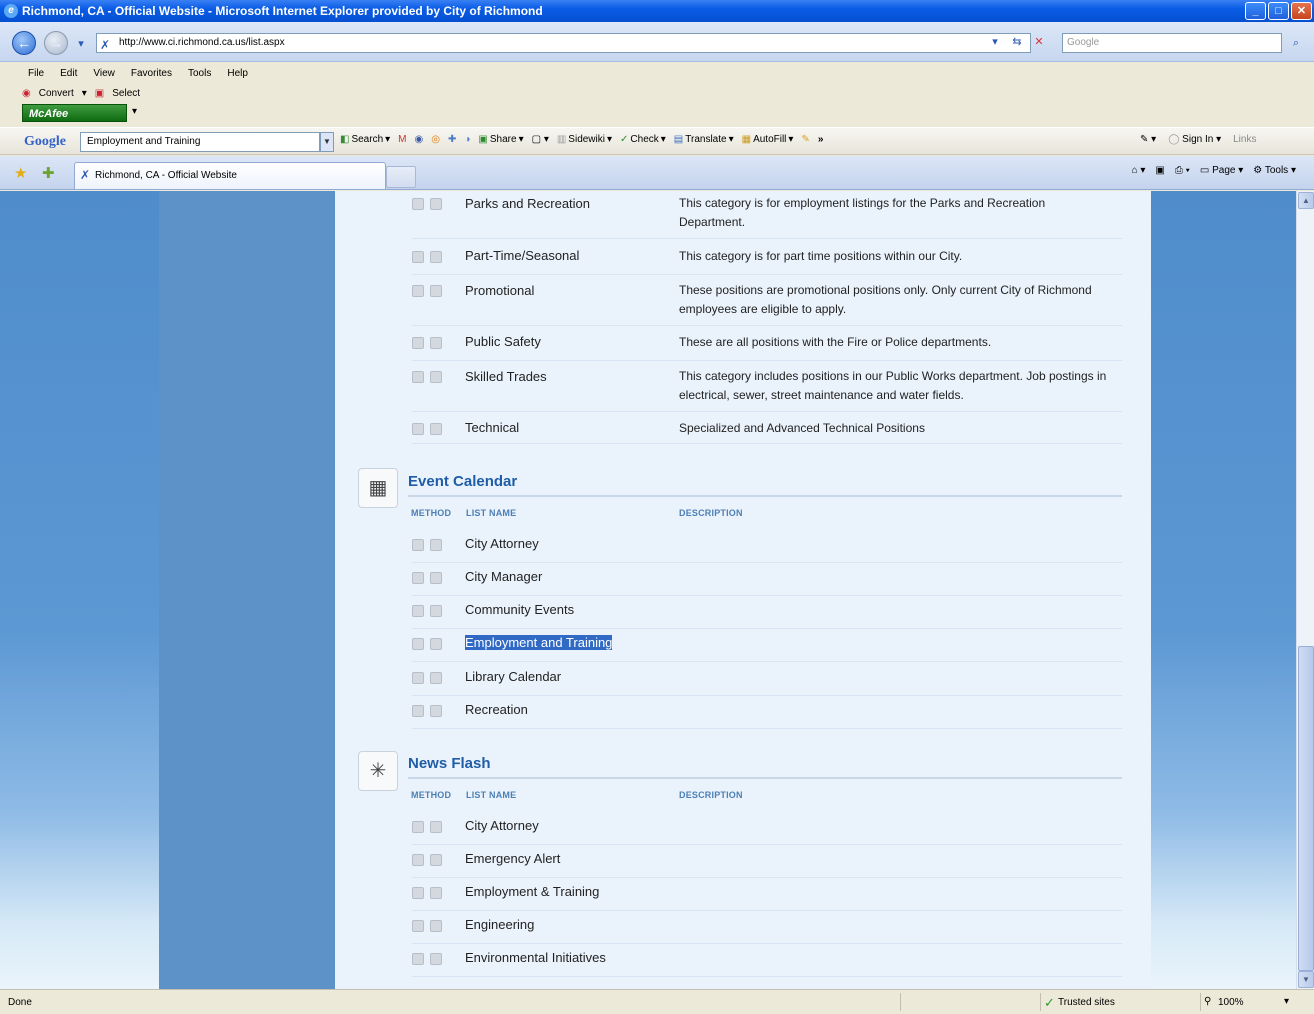  I want to click on google-search-button: ◧ Search ▾, so click(365, 139).